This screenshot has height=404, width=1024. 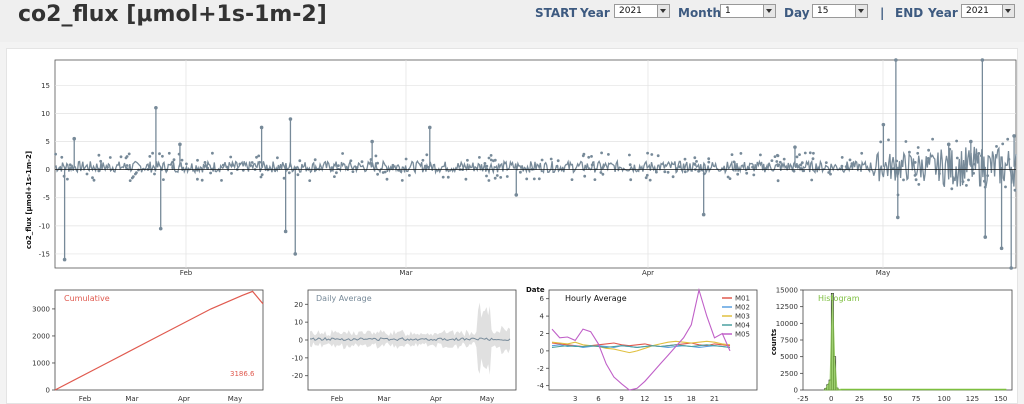 I want to click on chevron-down-icon, so click(x=1008, y=11).